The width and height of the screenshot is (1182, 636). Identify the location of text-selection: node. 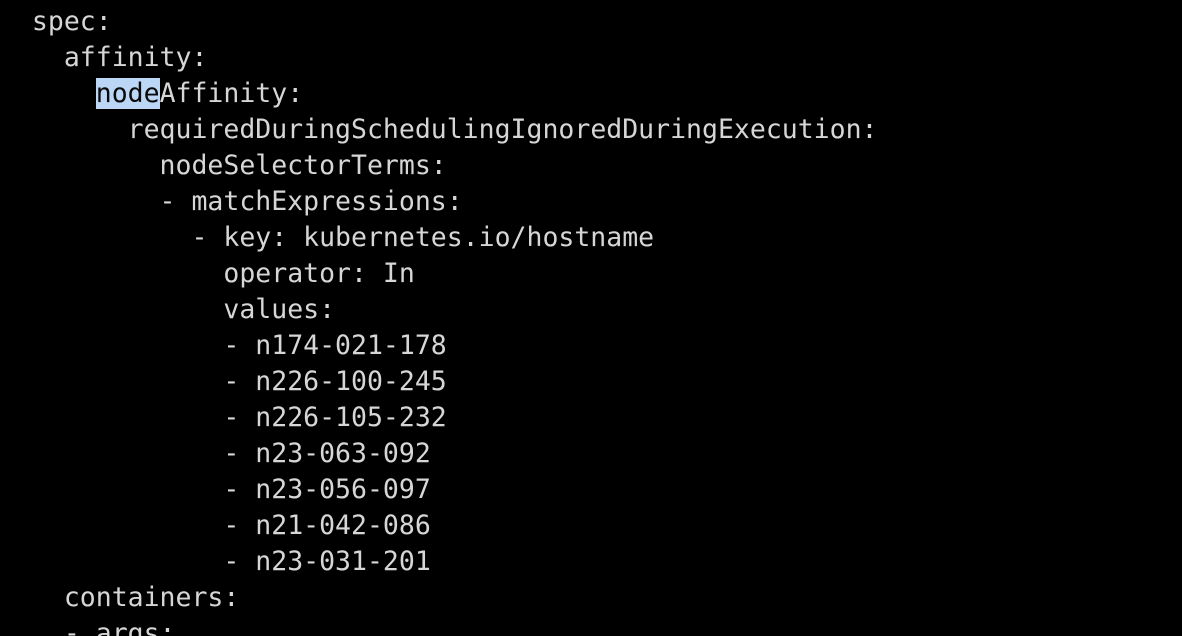
(127, 93).